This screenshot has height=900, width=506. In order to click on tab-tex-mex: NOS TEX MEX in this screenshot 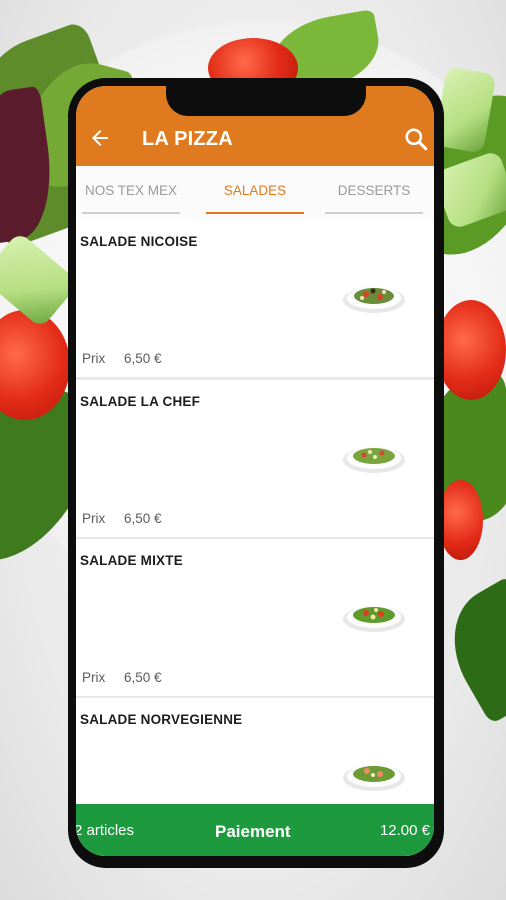, I will do `click(131, 193)`.